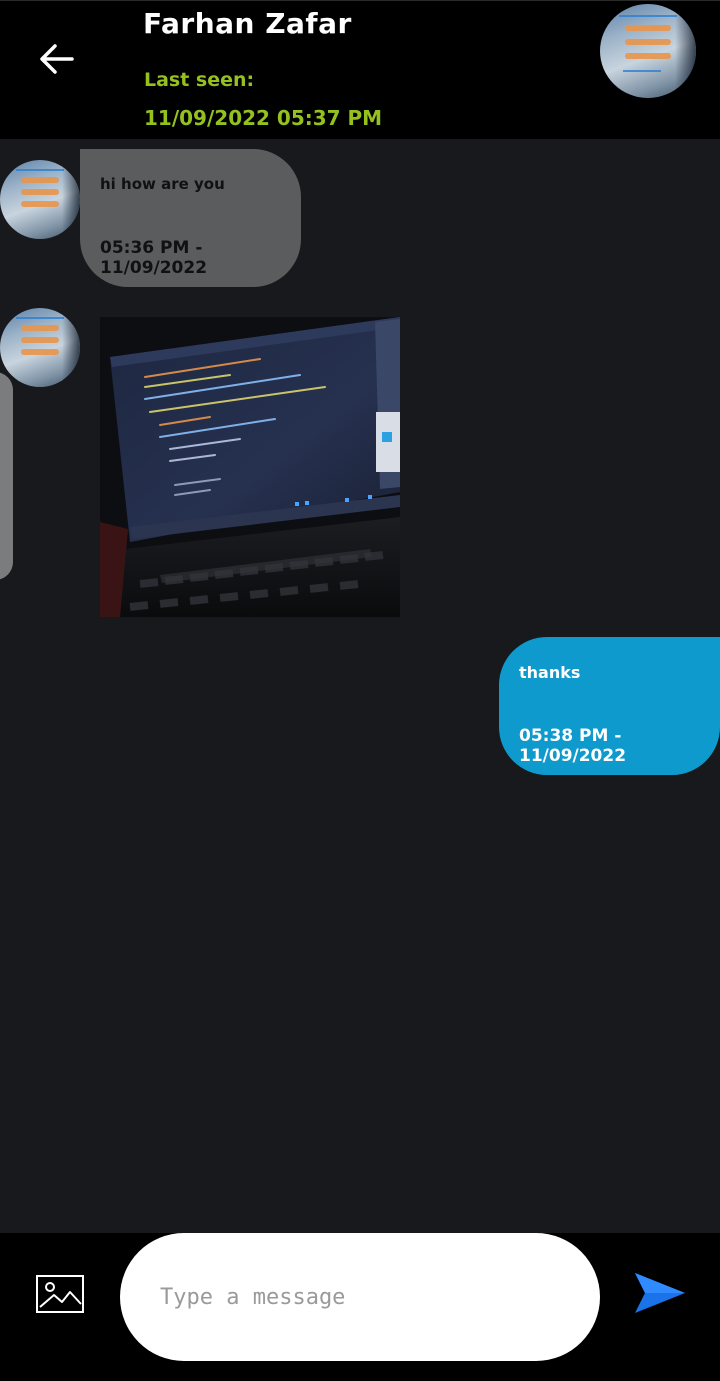  Describe the element at coordinates (360, 1297) in the screenshot. I see `message-input` at that location.